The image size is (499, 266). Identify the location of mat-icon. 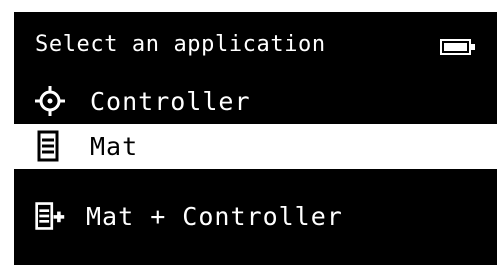
(48, 146).